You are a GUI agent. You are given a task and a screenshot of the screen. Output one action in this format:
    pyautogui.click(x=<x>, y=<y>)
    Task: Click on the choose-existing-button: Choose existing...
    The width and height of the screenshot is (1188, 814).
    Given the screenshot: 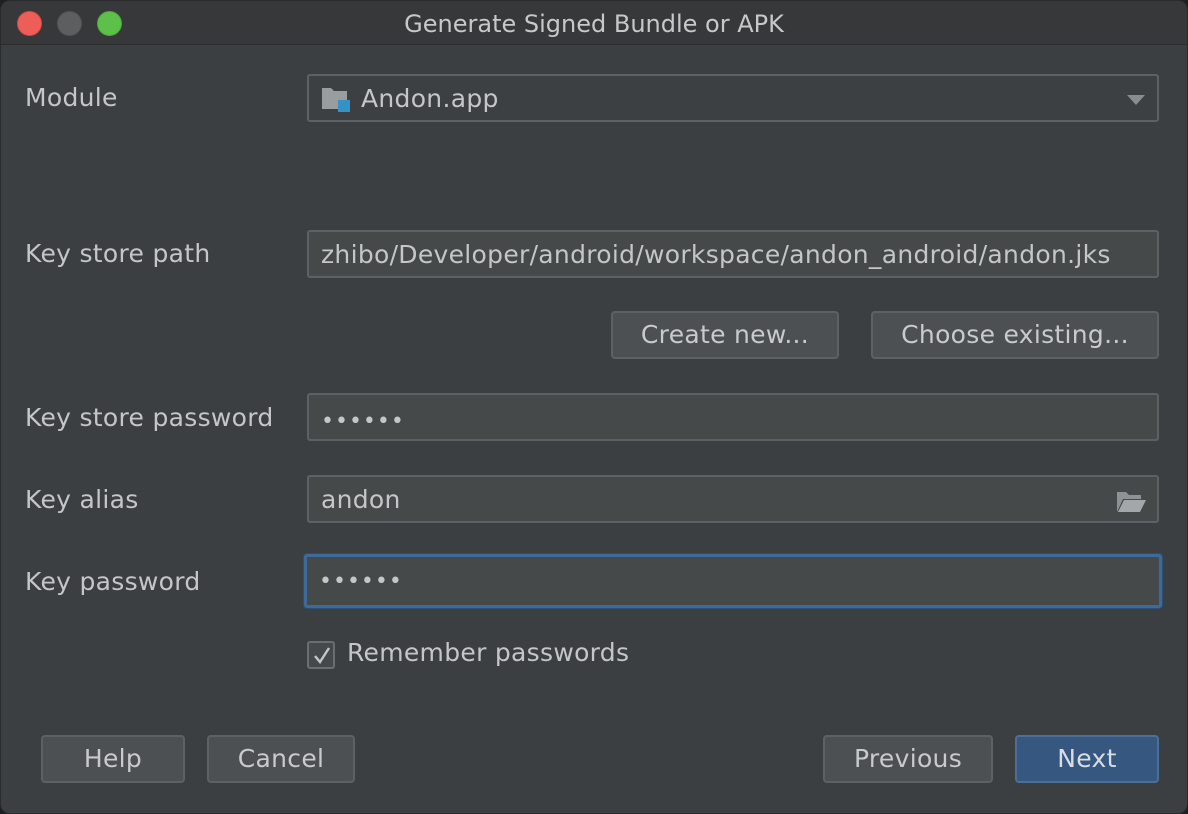 What is the action you would take?
    pyautogui.click(x=1015, y=335)
    